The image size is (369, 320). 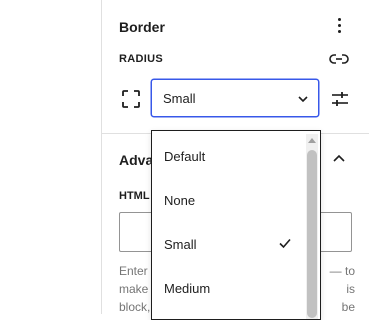 What do you see at coordinates (228, 244) in the screenshot?
I see `option-small: Small` at bounding box center [228, 244].